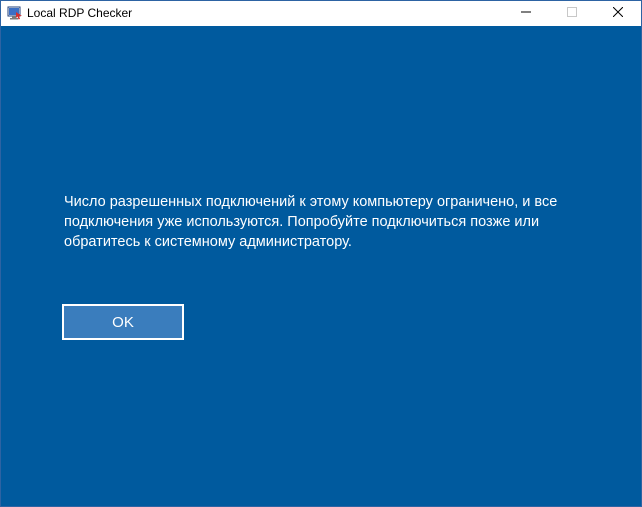 The height and width of the screenshot is (507, 642). I want to click on rdp-app-icon, so click(15, 13).